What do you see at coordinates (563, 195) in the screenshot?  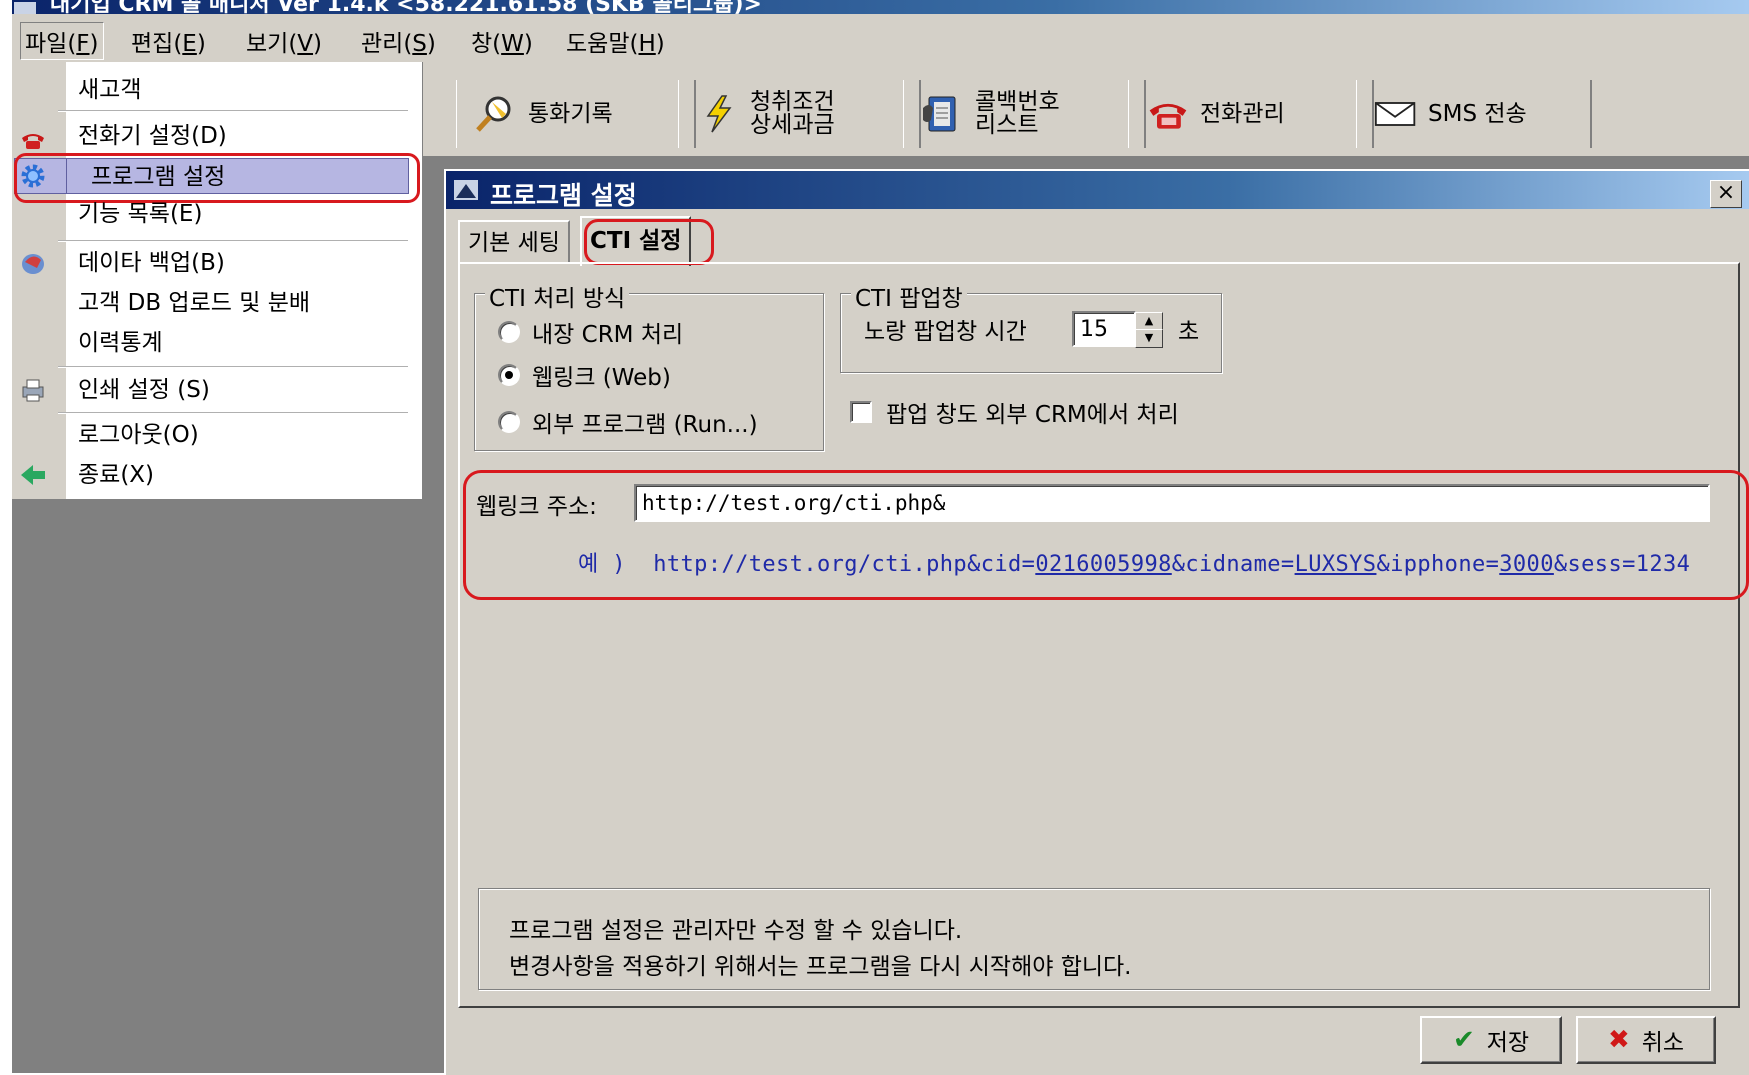 I see `dialog-title: 프로그램 설정` at bounding box center [563, 195].